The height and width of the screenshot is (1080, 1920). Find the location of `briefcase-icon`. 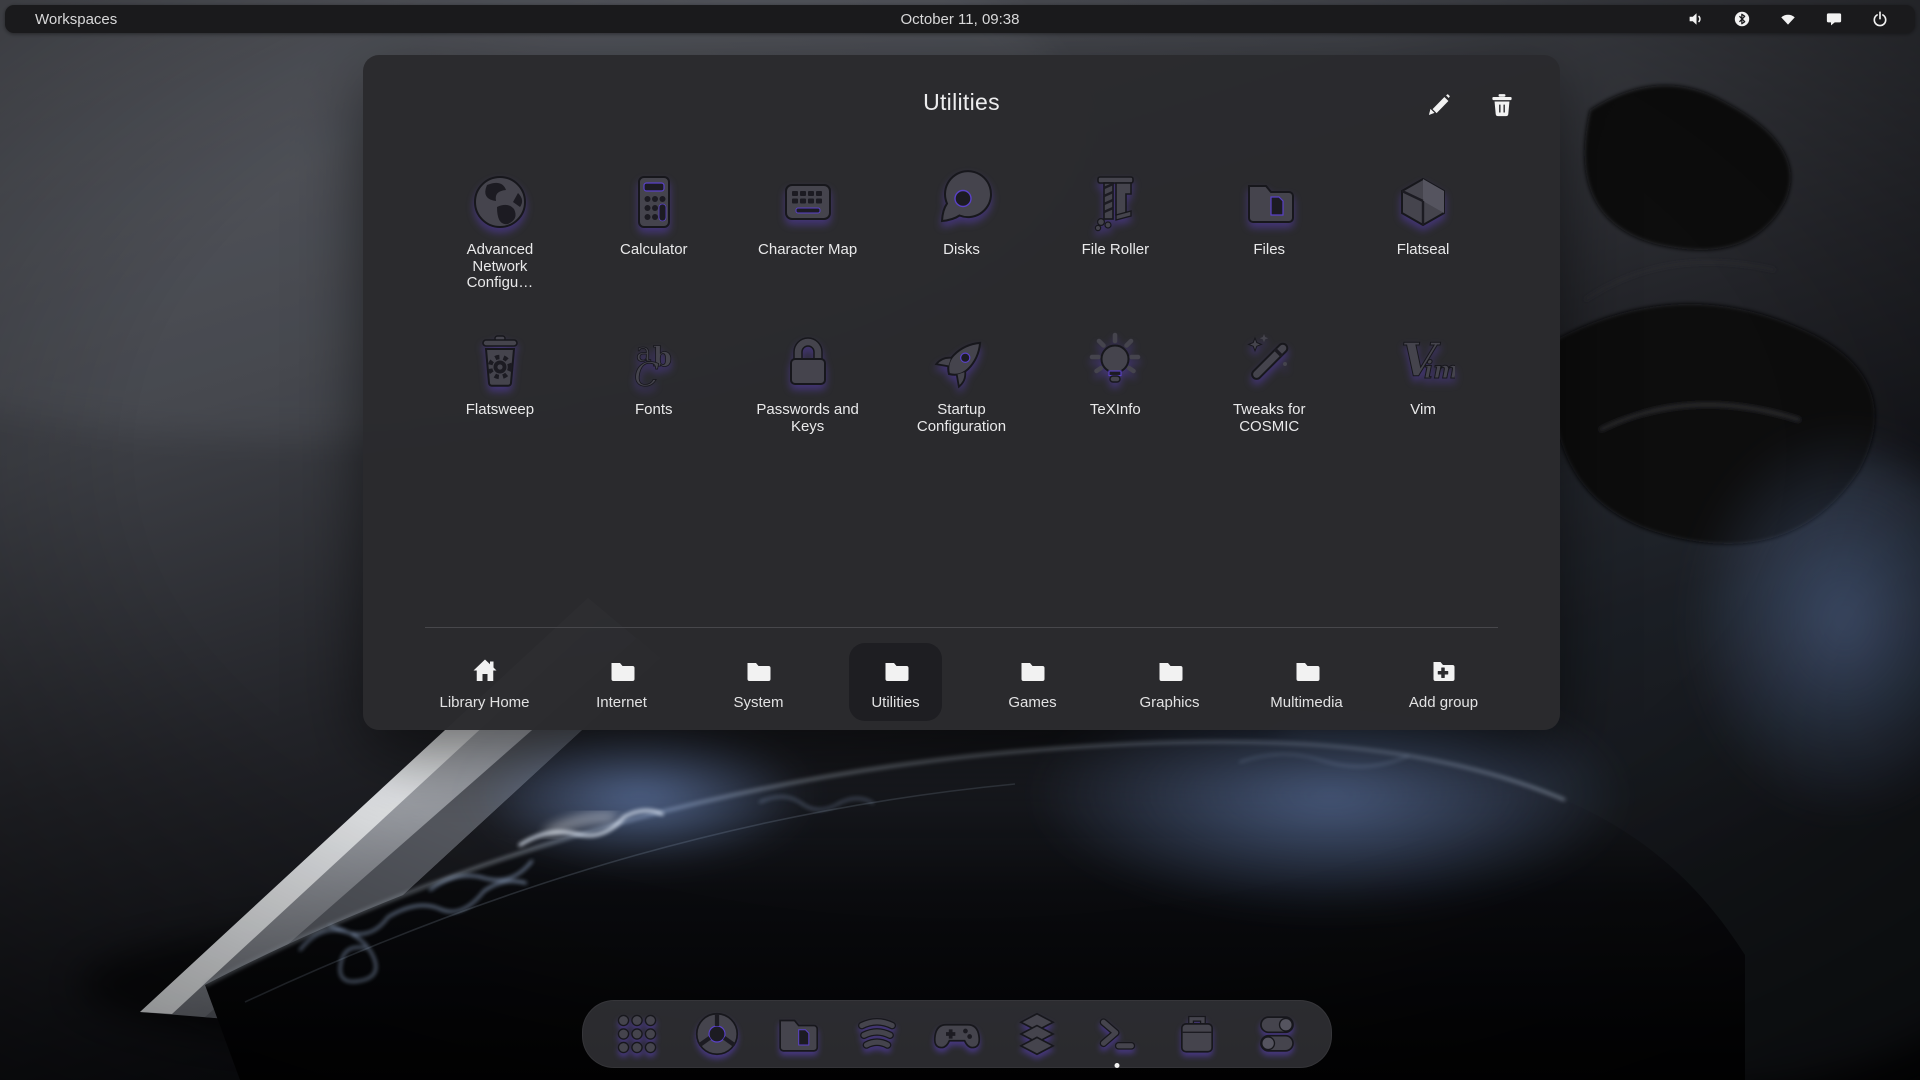

briefcase-icon is located at coordinates (1197, 1034).